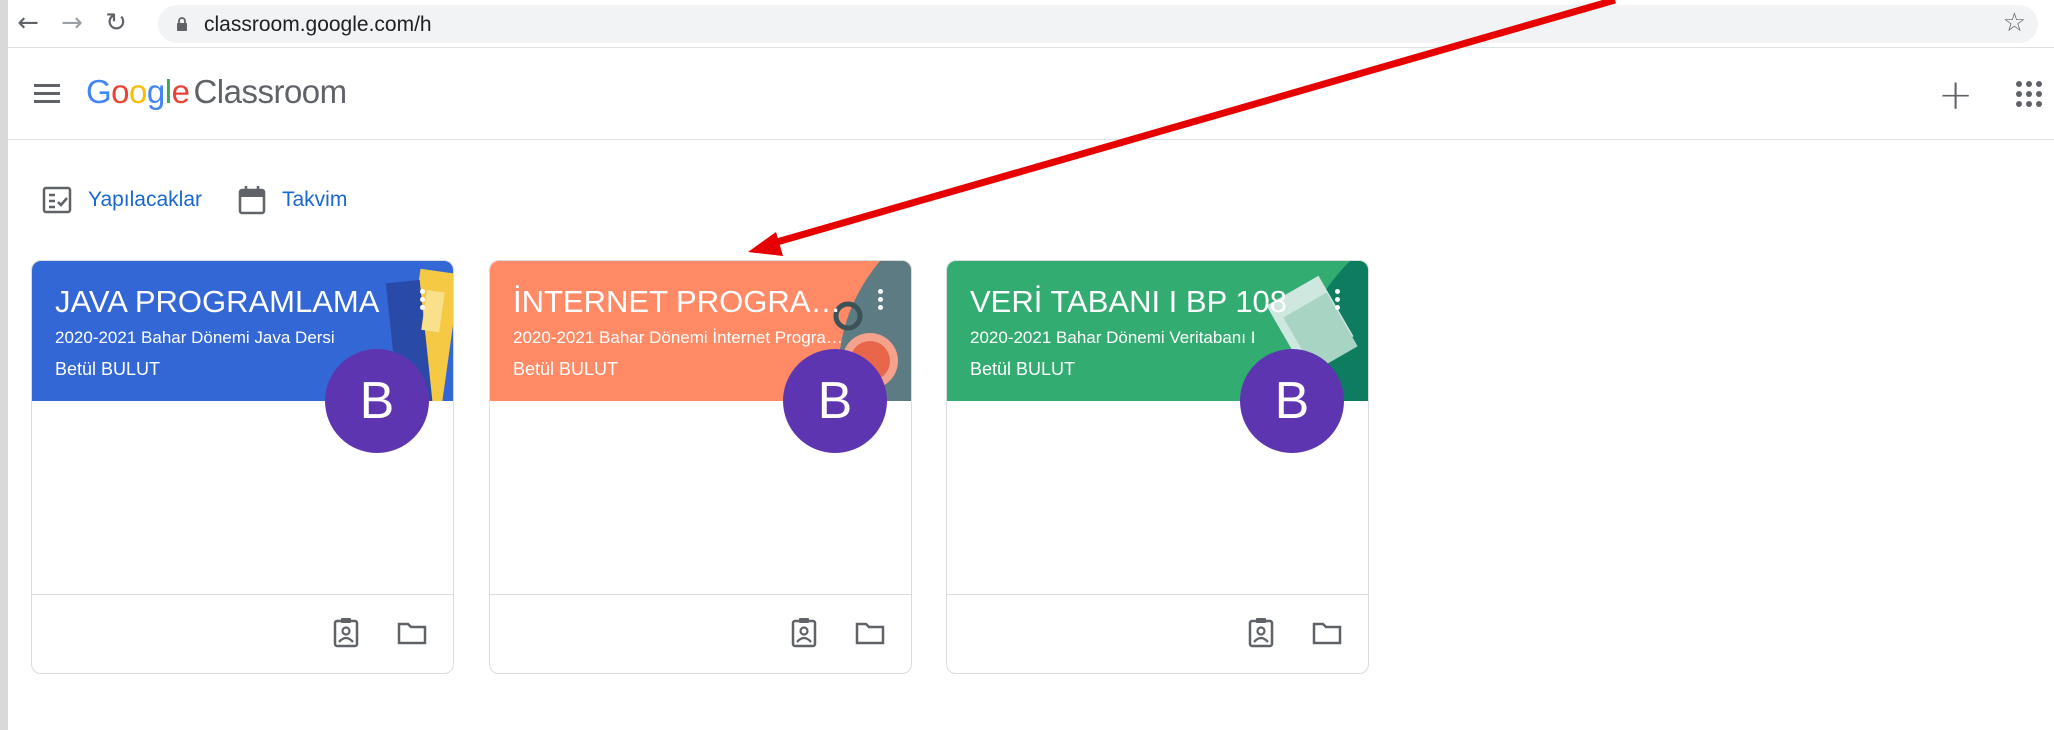  Describe the element at coordinates (1182, 128) in the screenshot. I see `annotation-arrow` at that location.